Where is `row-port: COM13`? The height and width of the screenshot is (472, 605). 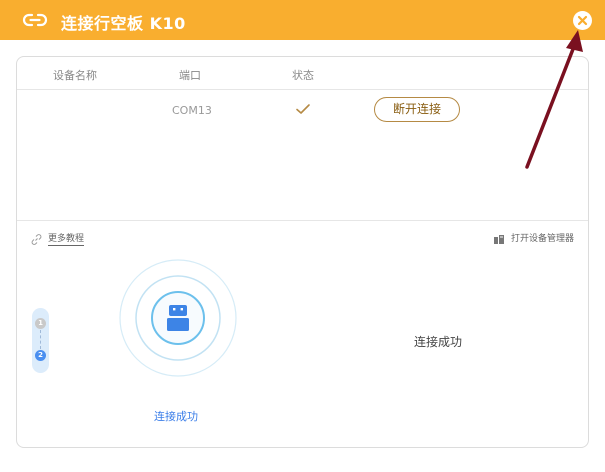
row-port: COM13 is located at coordinates (192, 110).